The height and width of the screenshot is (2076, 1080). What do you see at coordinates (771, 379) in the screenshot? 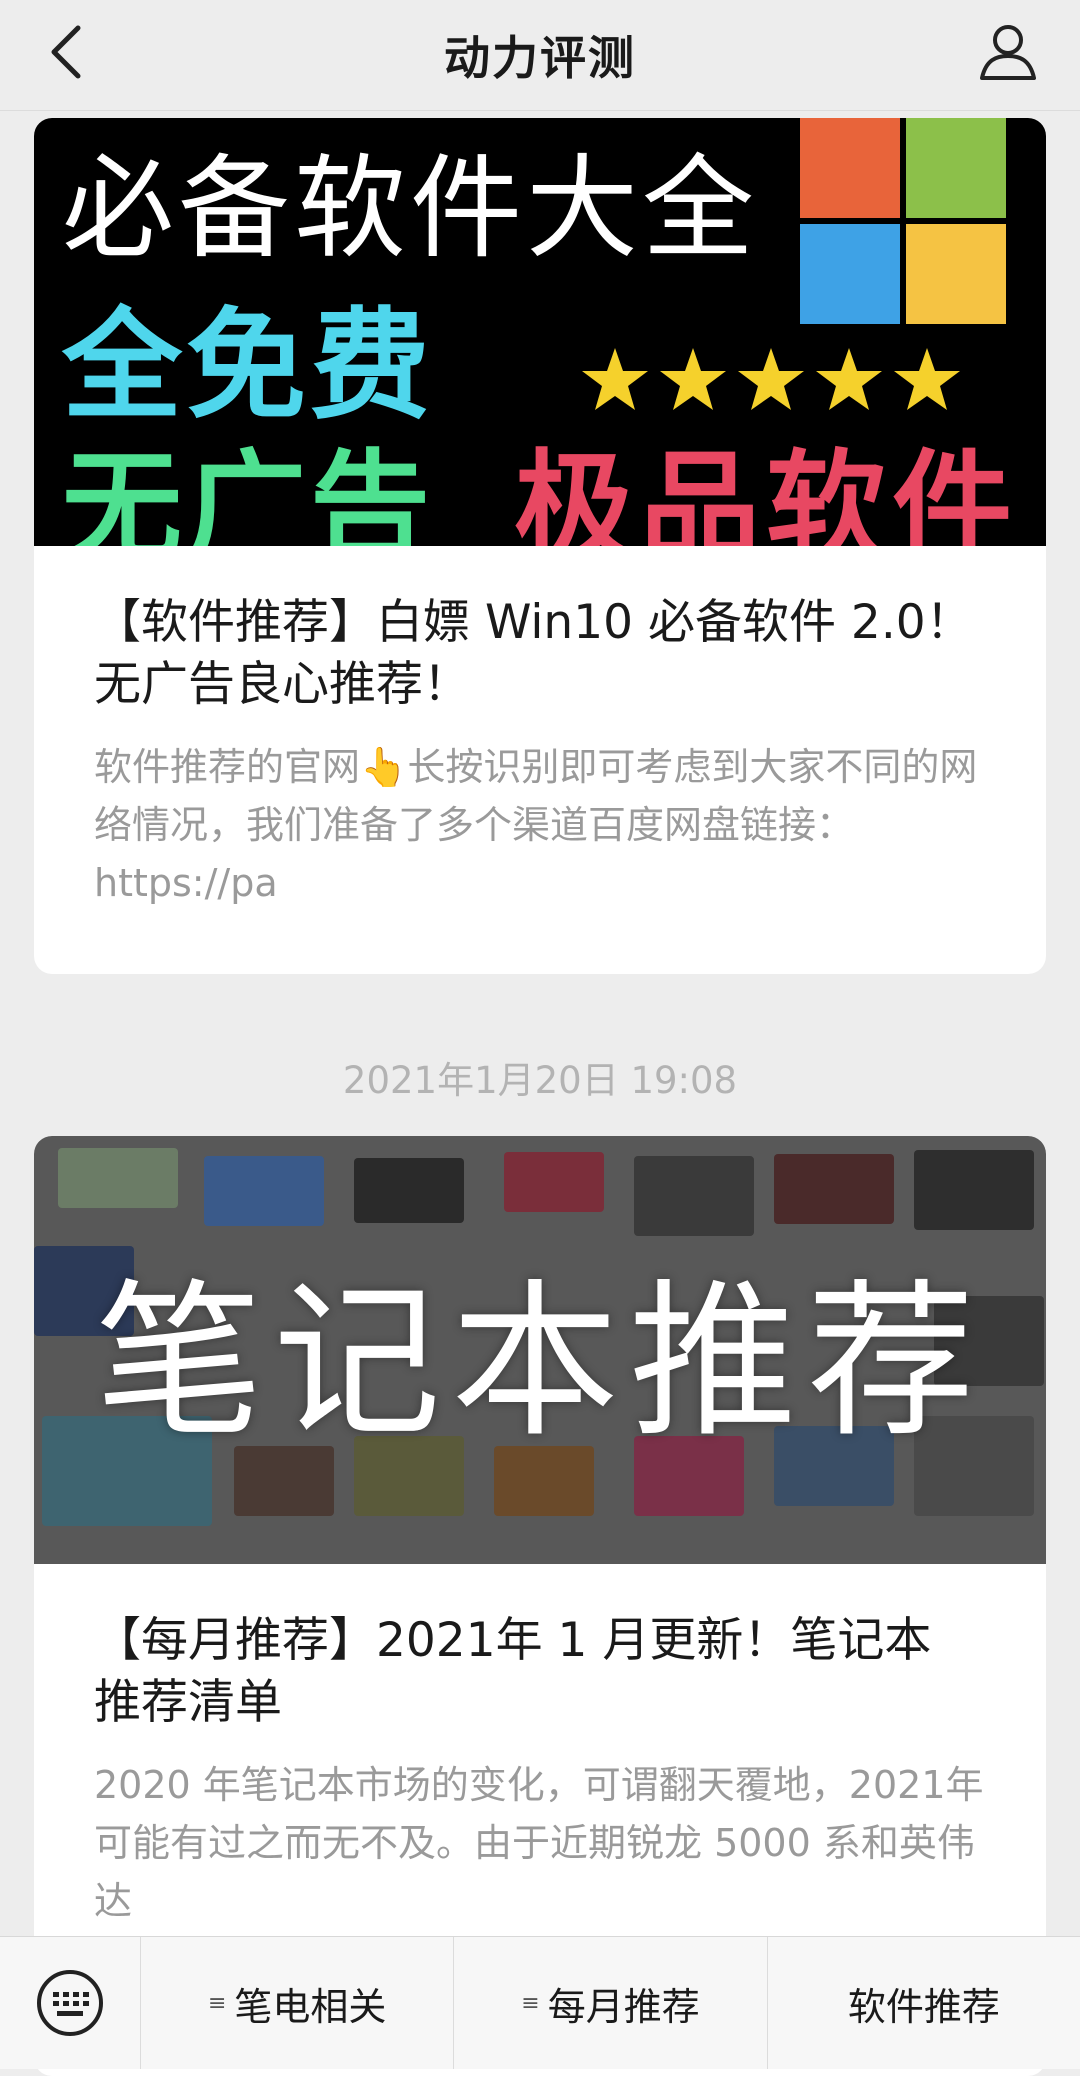
I see `five-stars-icon` at bounding box center [771, 379].